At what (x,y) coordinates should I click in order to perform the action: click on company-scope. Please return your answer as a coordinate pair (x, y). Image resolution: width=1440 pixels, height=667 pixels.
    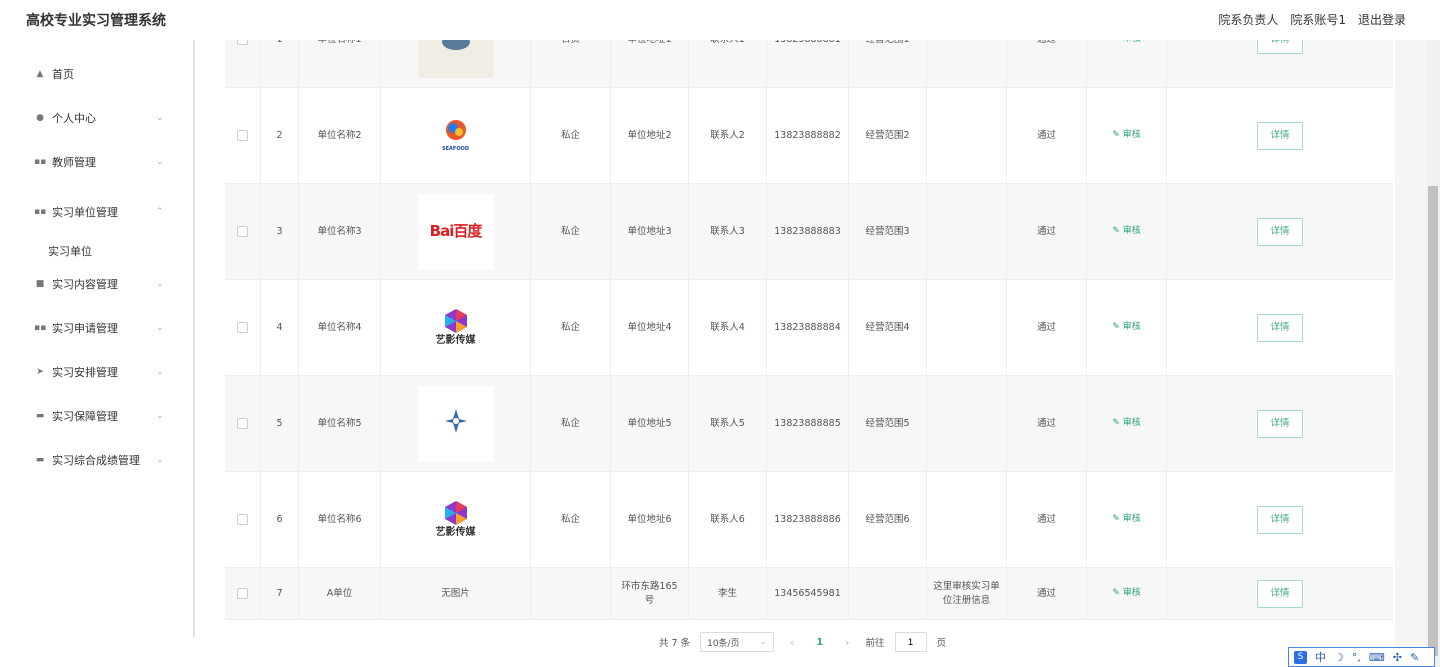
    Looking at the image, I should click on (888, 593).